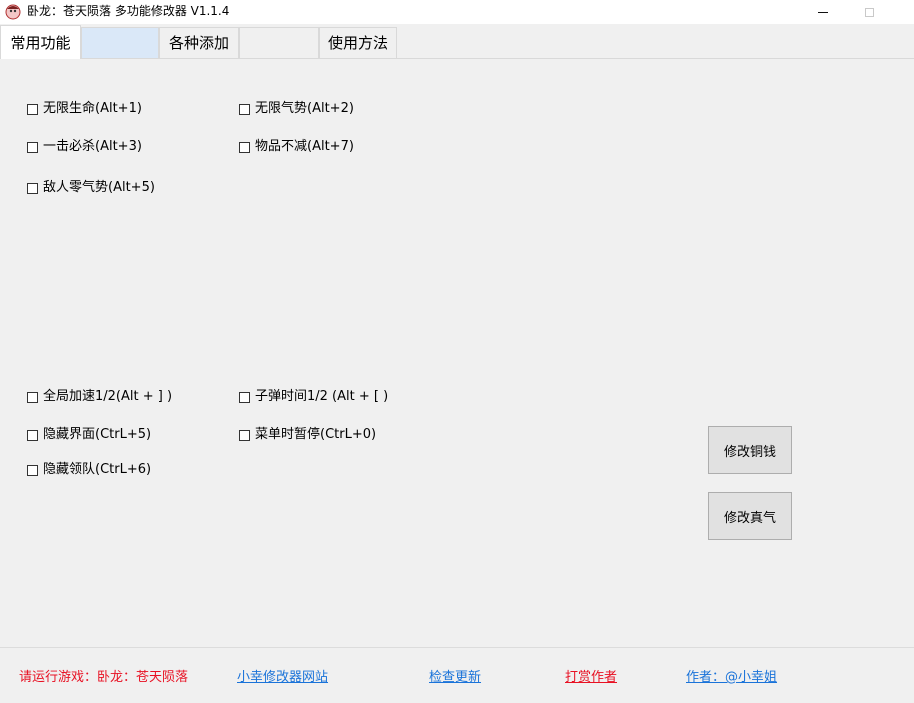 Image resolution: width=914 pixels, height=703 pixels. Describe the element at coordinates (40, 42) in the screenshot. I see `tab-common-functions: 常用功能` at that location.